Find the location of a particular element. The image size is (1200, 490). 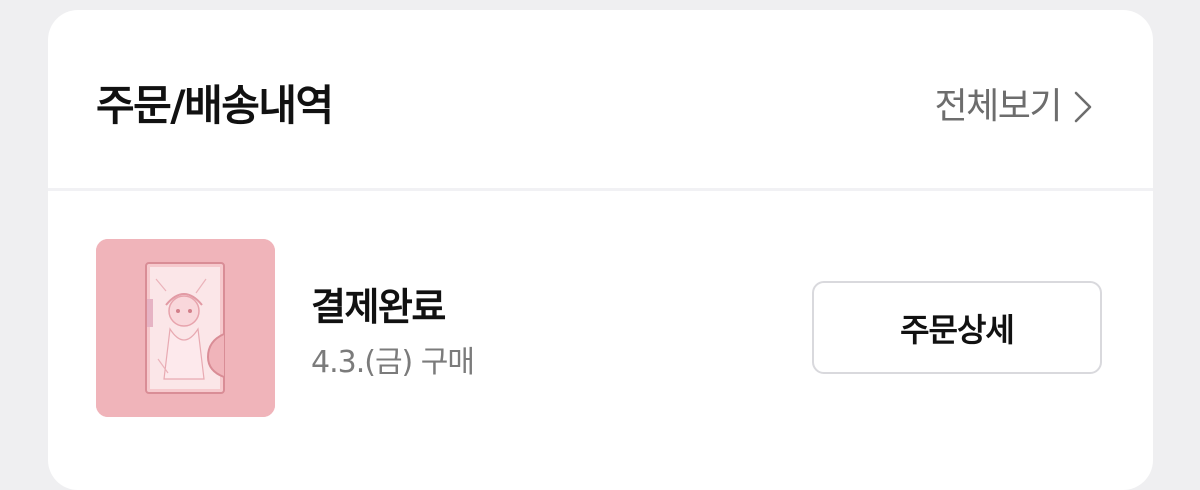

order-info: 결제완료 4.3.(금) 구매 is located at coordinates (393, 333).